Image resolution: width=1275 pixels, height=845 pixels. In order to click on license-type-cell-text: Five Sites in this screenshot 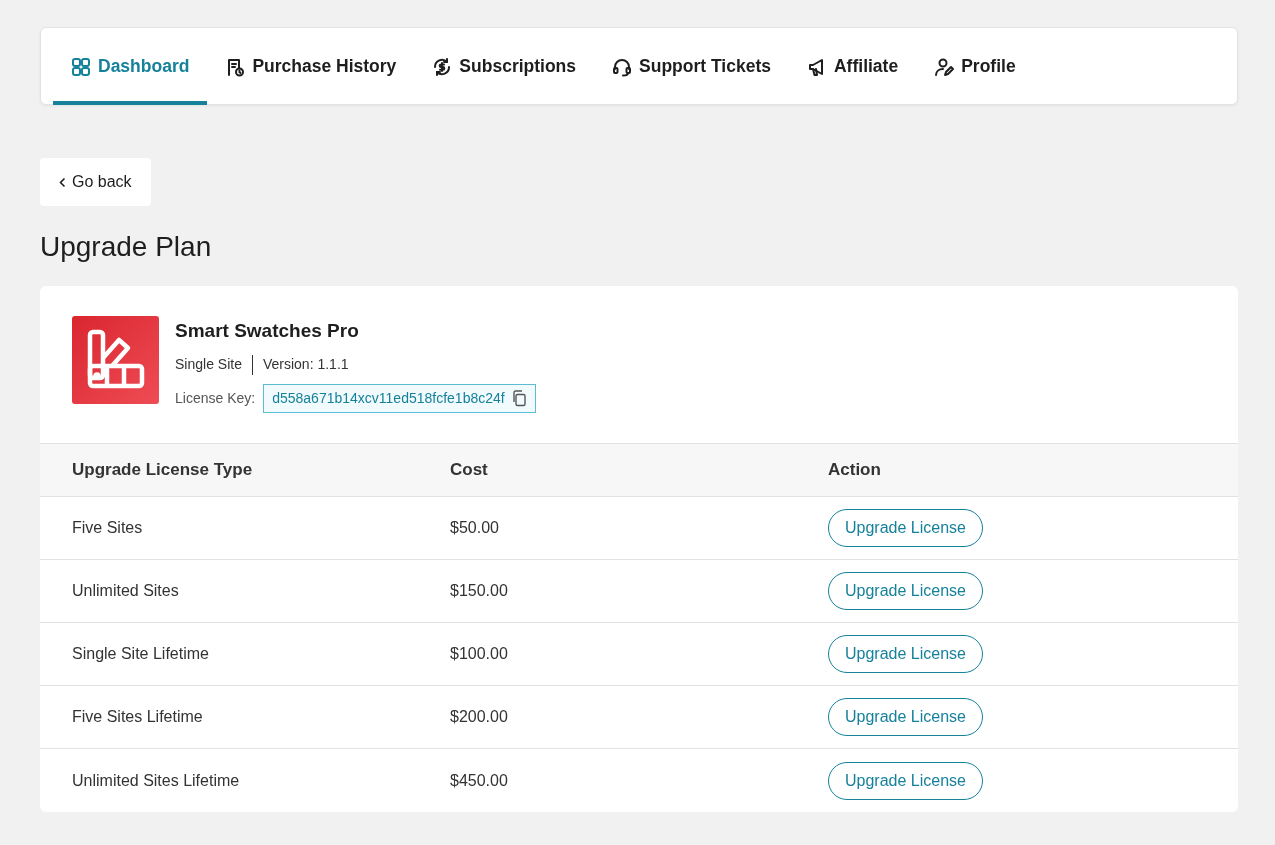, I will do `click(108, 528)`.